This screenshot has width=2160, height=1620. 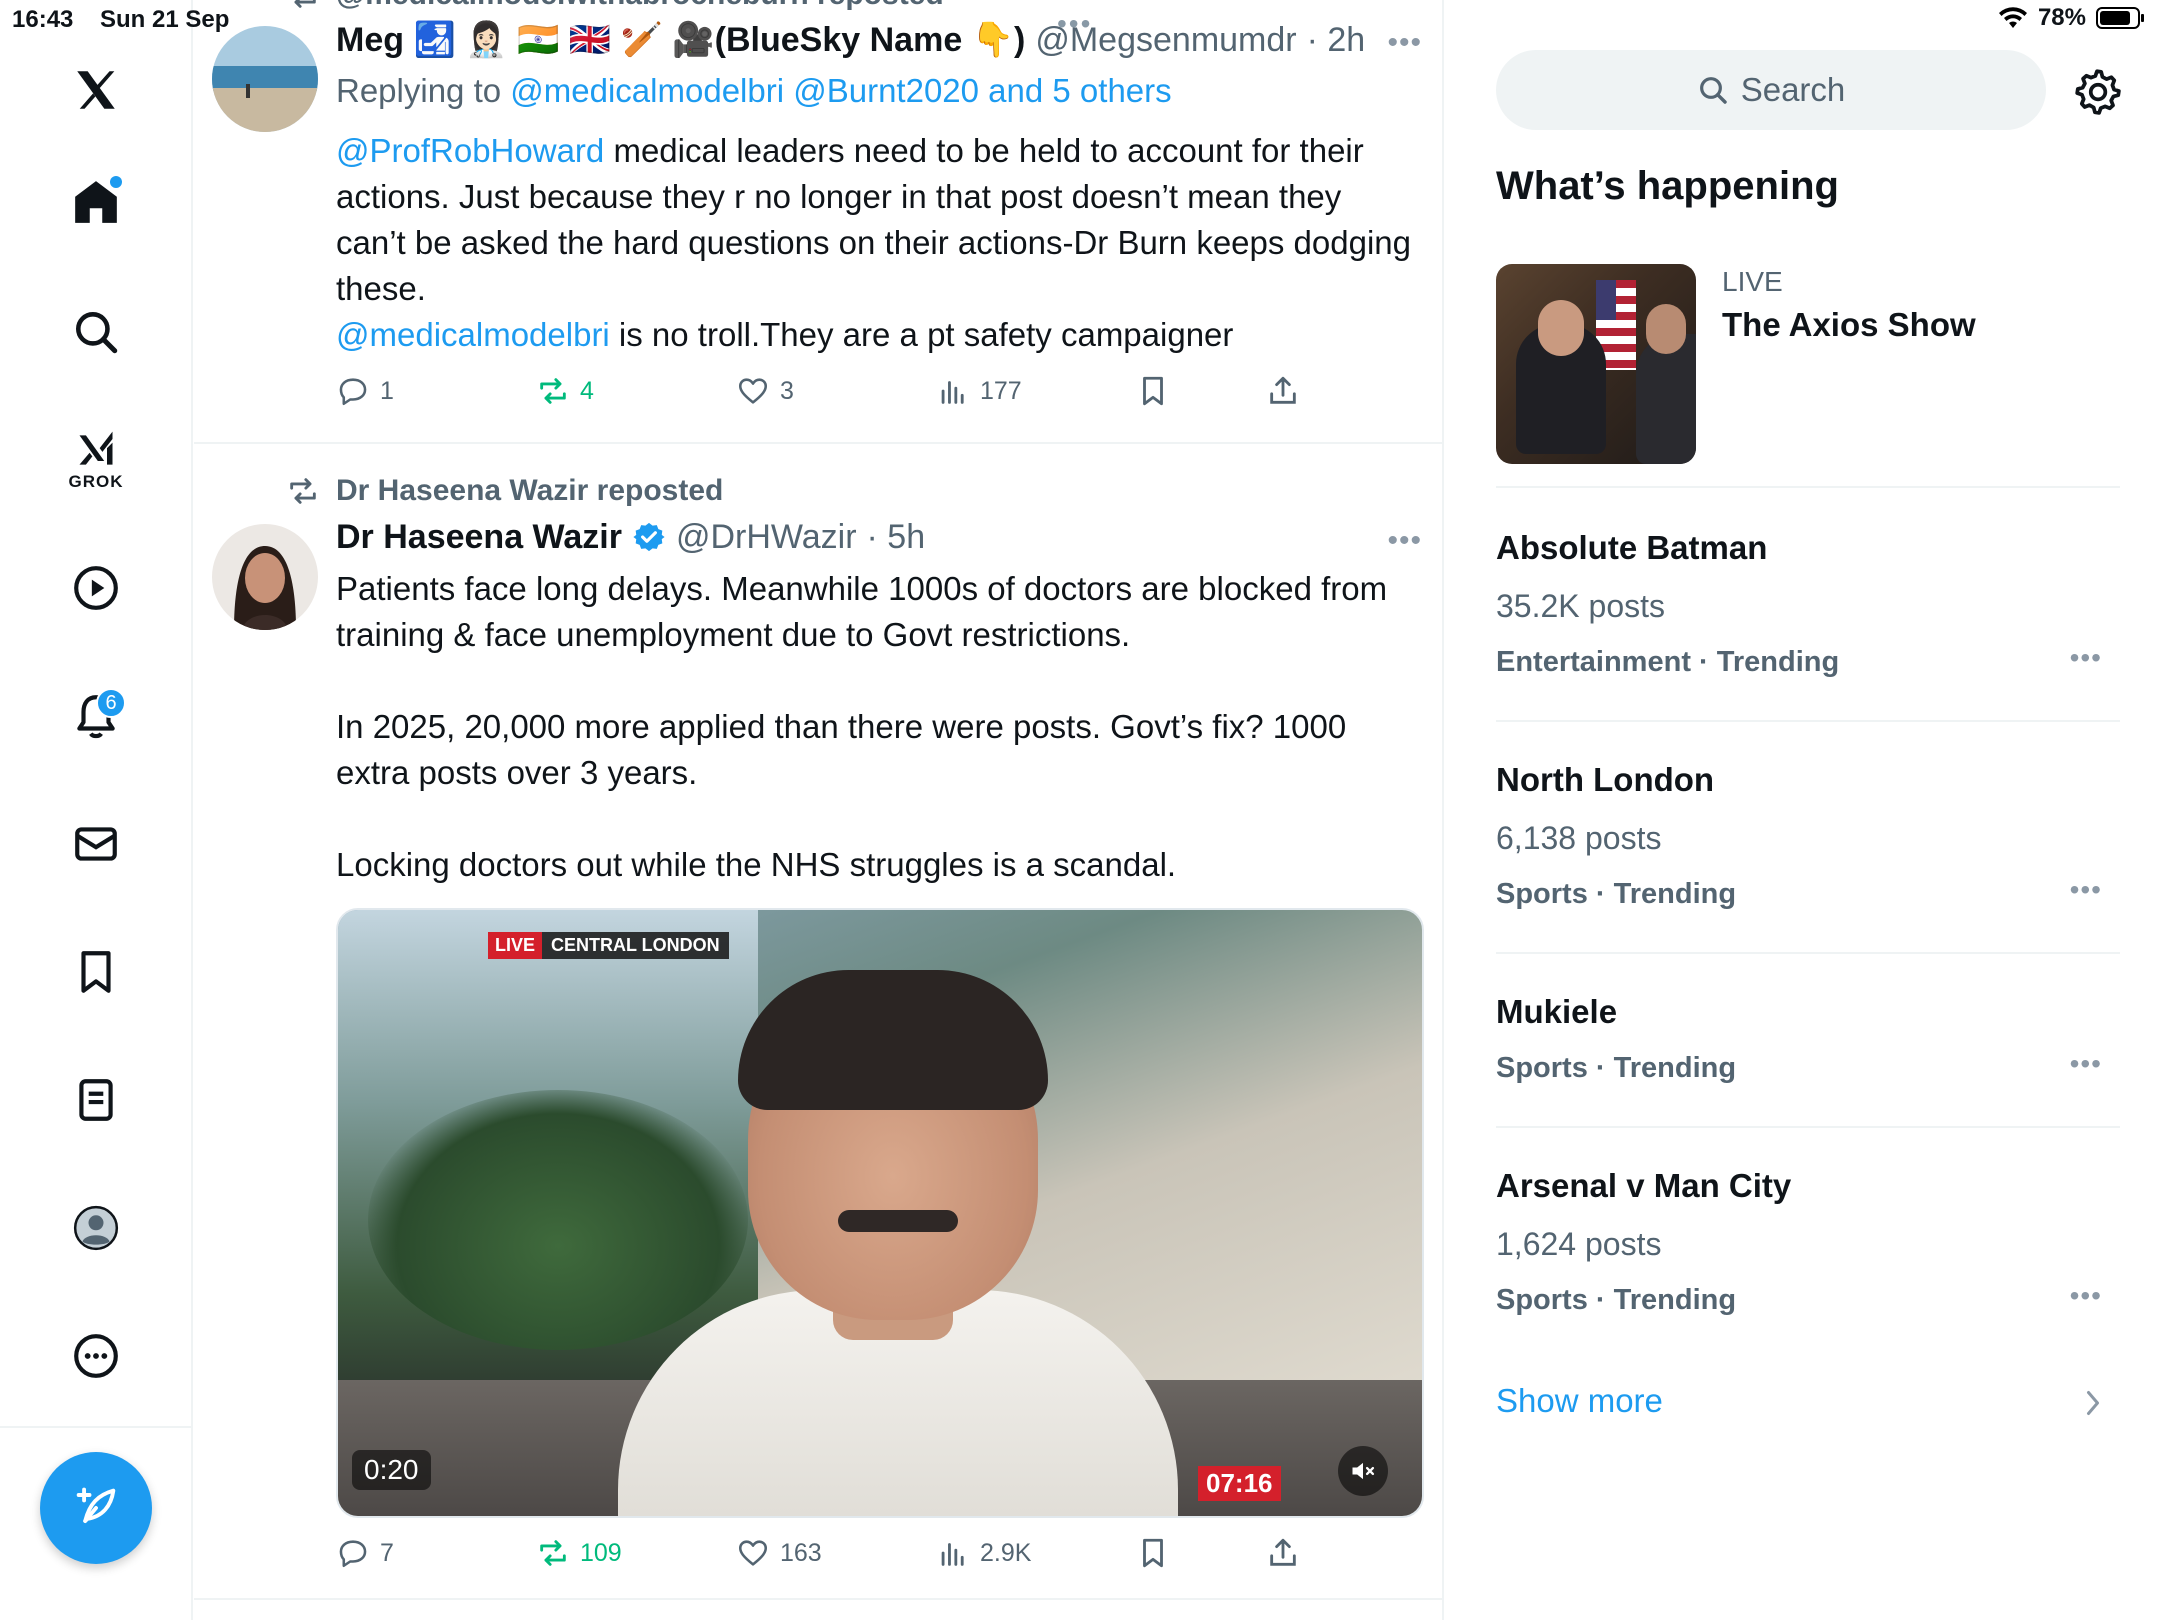 What do you see at coordinates (787, 390) in the screenshot?
I see `like-count: 3` at bounding box center [787, 390].